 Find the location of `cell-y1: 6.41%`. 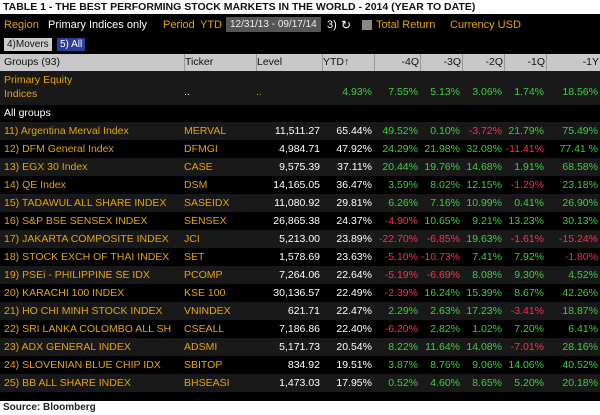

cell-y1: 6.41% is located at coordinates (583, 329).